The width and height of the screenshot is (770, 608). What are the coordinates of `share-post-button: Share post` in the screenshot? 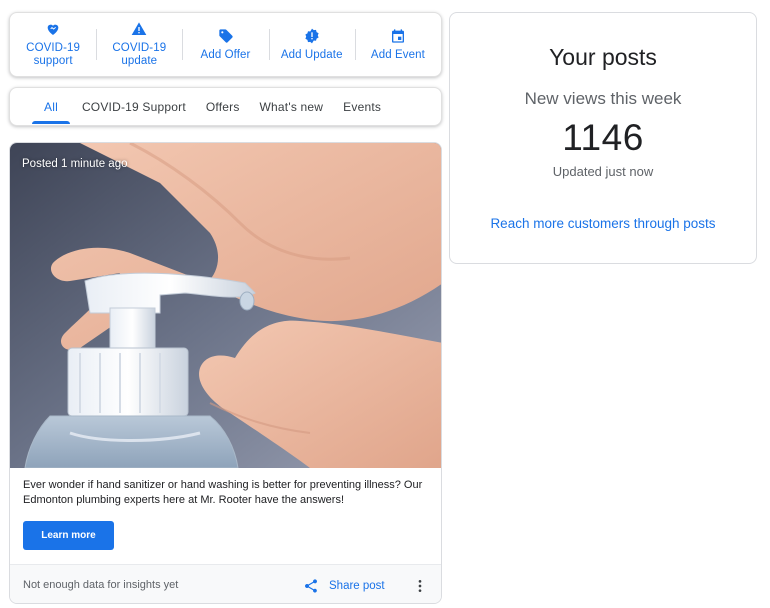 It's located at (344, 586).